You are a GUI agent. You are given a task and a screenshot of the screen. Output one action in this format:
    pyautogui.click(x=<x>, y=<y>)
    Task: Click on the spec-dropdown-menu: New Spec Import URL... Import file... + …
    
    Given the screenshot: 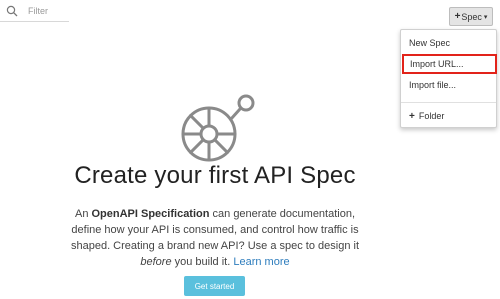 What is the action you would take?
    pyautogui.click(x=448, y=78)
    